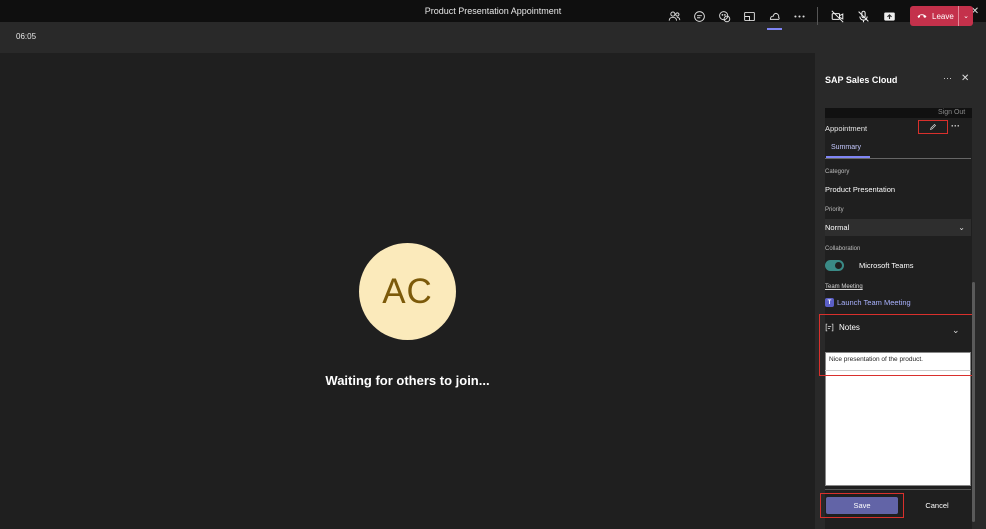 This screenshot has height=529, width=986. What do you see at coordinates (955, 126) in the screenshot?
I see `record-more-button: ···` at bounding box center [955, 126].